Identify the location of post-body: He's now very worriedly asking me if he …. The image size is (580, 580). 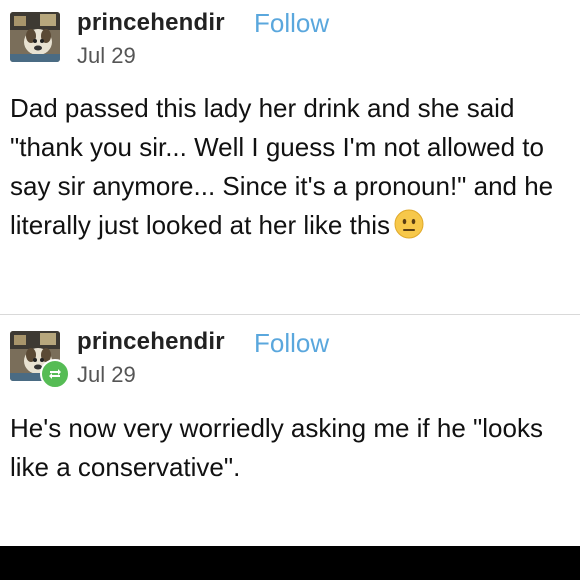
(292, 448).